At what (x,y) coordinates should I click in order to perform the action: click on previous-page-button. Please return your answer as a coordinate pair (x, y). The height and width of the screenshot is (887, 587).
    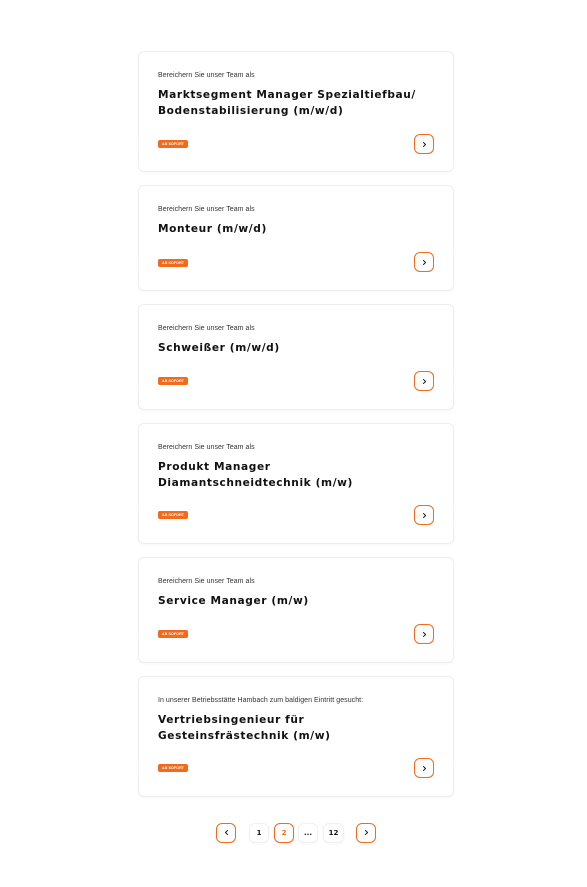
    Looking at the image, I should click on (226, 833).